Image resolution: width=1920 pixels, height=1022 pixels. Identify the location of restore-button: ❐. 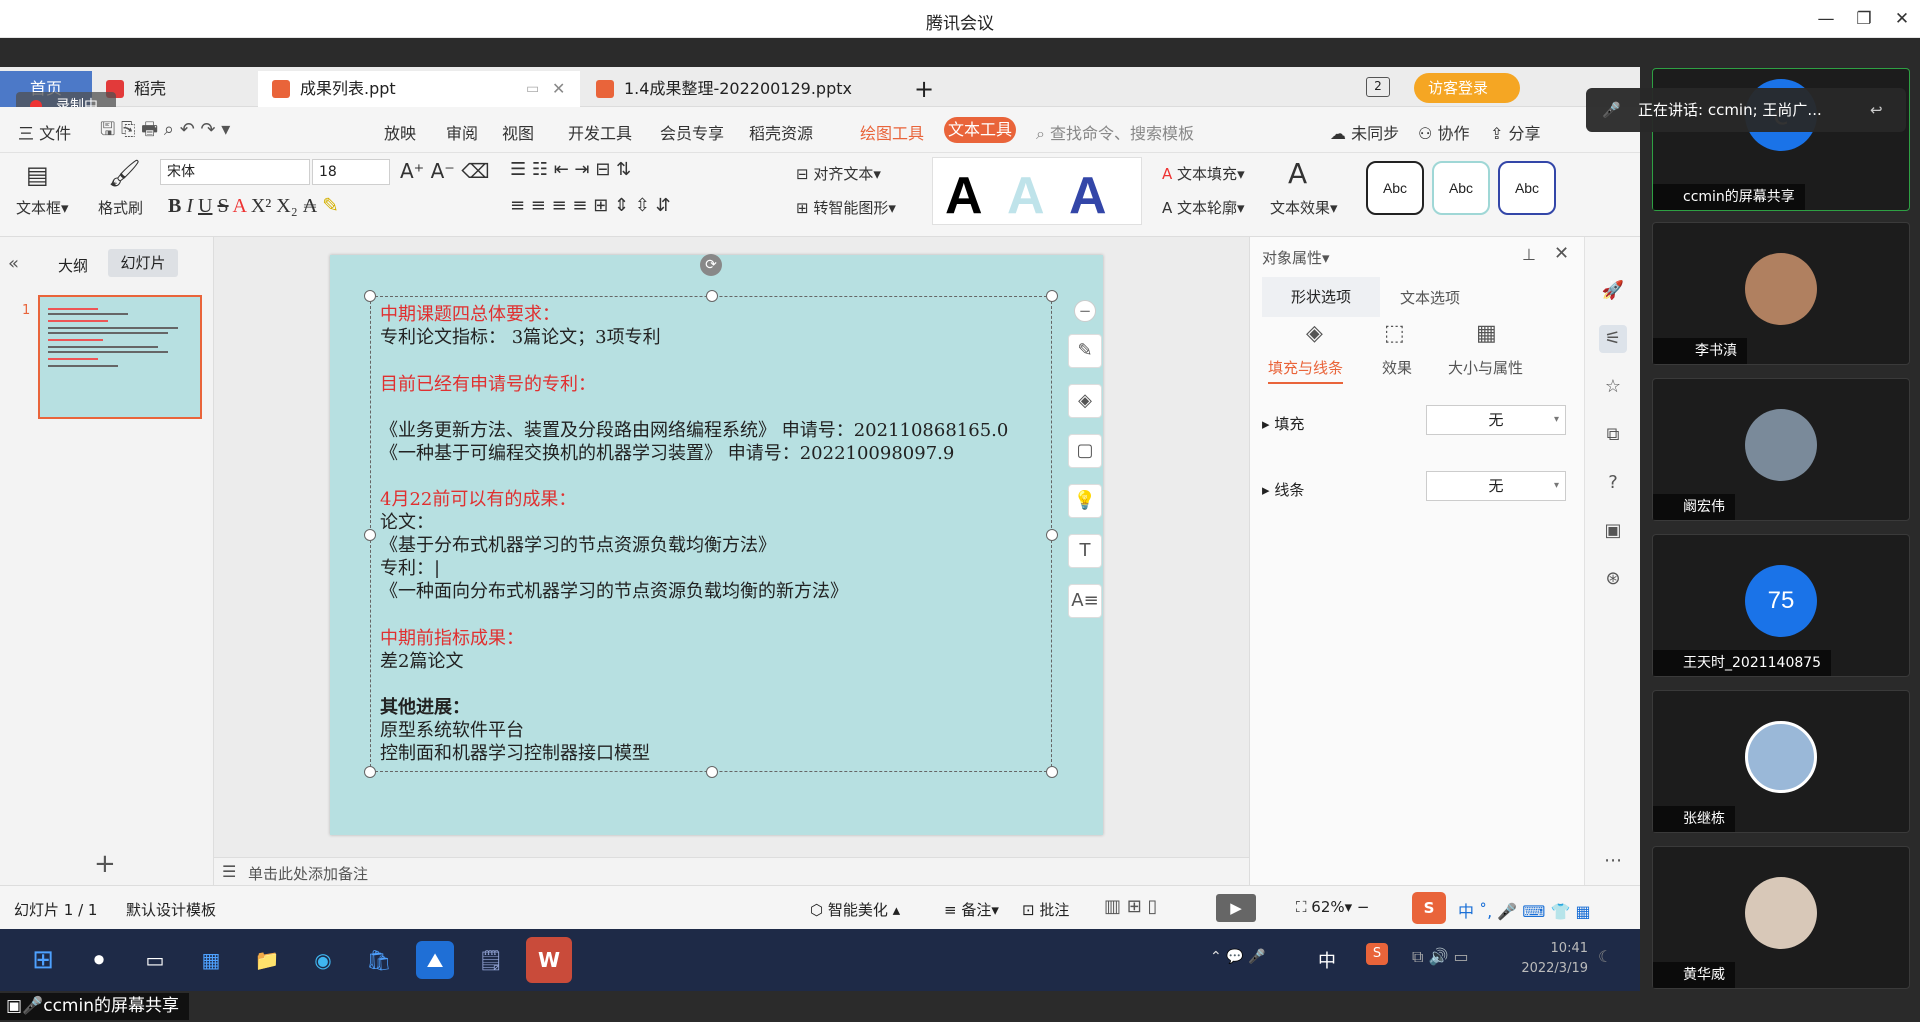
(1864, 19).